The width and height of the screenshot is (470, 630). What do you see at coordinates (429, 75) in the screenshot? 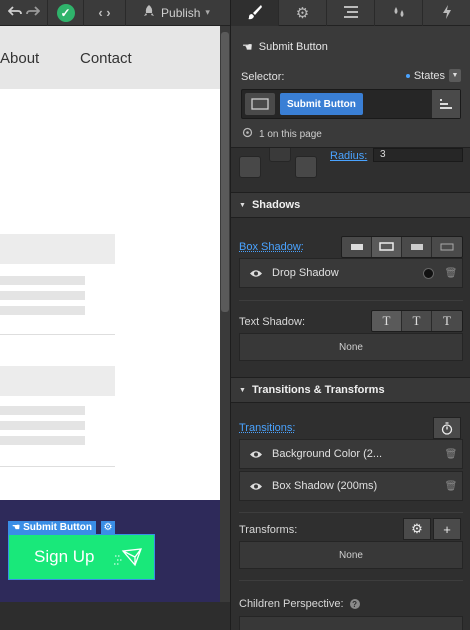
I see `states-label: States` at bounding box center [429, 75].